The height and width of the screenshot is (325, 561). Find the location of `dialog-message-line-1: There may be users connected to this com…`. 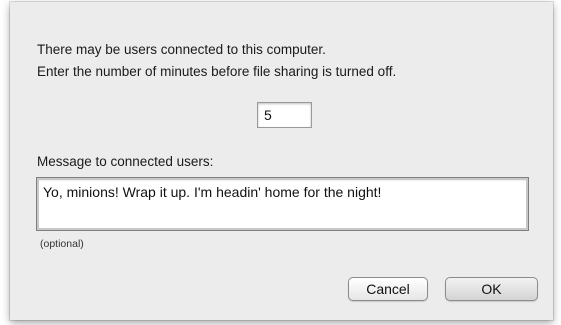

dialog-message-line-1: There may be users connected to this com… is located at coordinates (181, 49).